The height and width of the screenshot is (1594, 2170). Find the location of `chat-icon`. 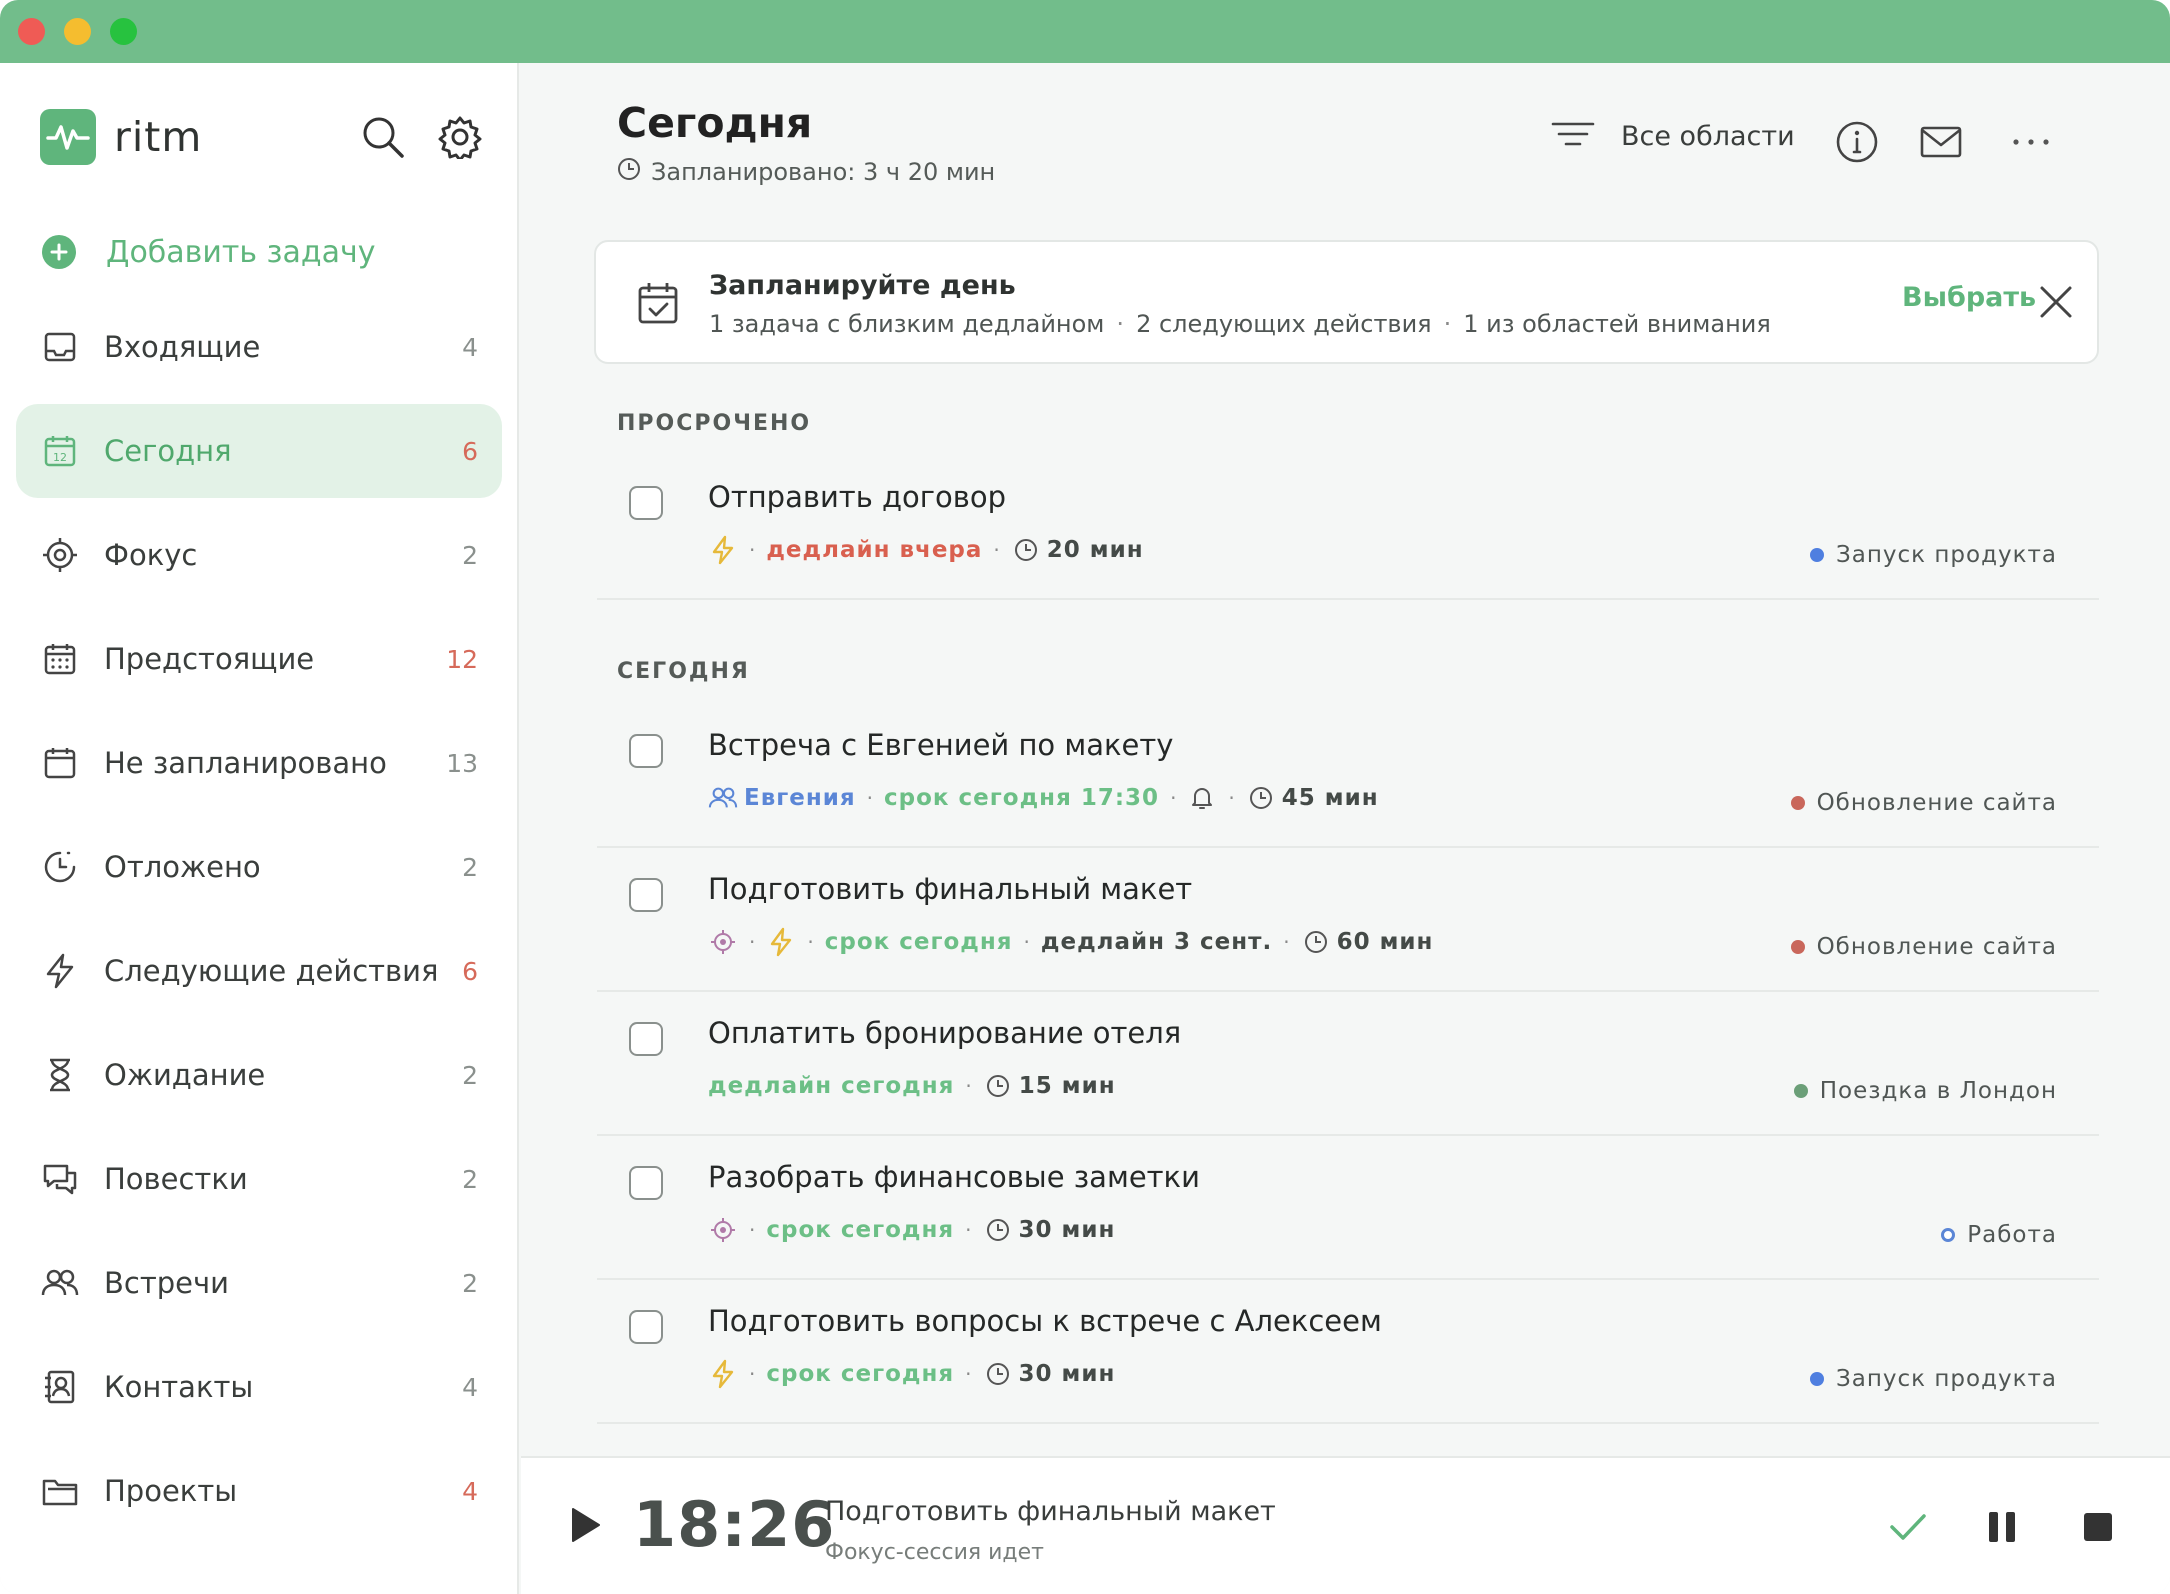

chat-icon is located at coordinates (60, 1179).